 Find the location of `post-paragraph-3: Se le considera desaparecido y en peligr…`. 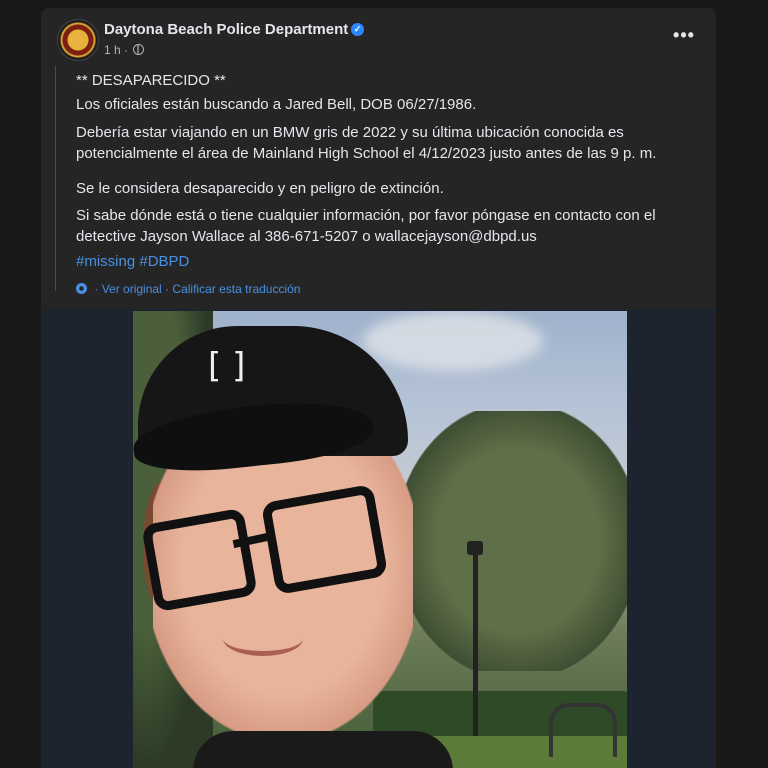

post-paragraph-3: Se le considera desaparecido y en peligr… is located at coordinates (260, 188).